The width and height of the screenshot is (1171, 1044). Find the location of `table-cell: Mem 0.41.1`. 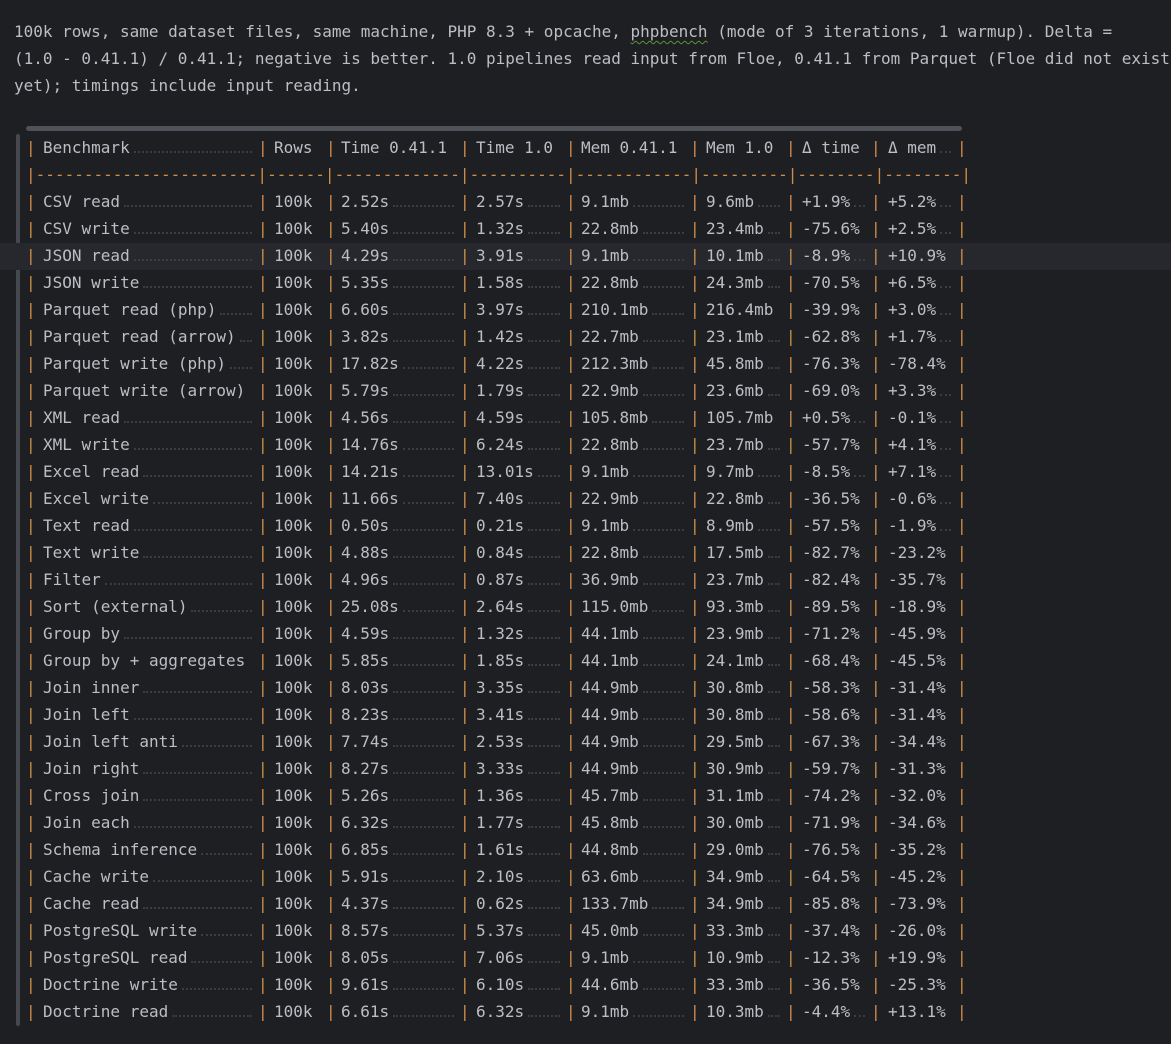

table-cell: Mem 0.41.1 is located at coordinates (629, 147).